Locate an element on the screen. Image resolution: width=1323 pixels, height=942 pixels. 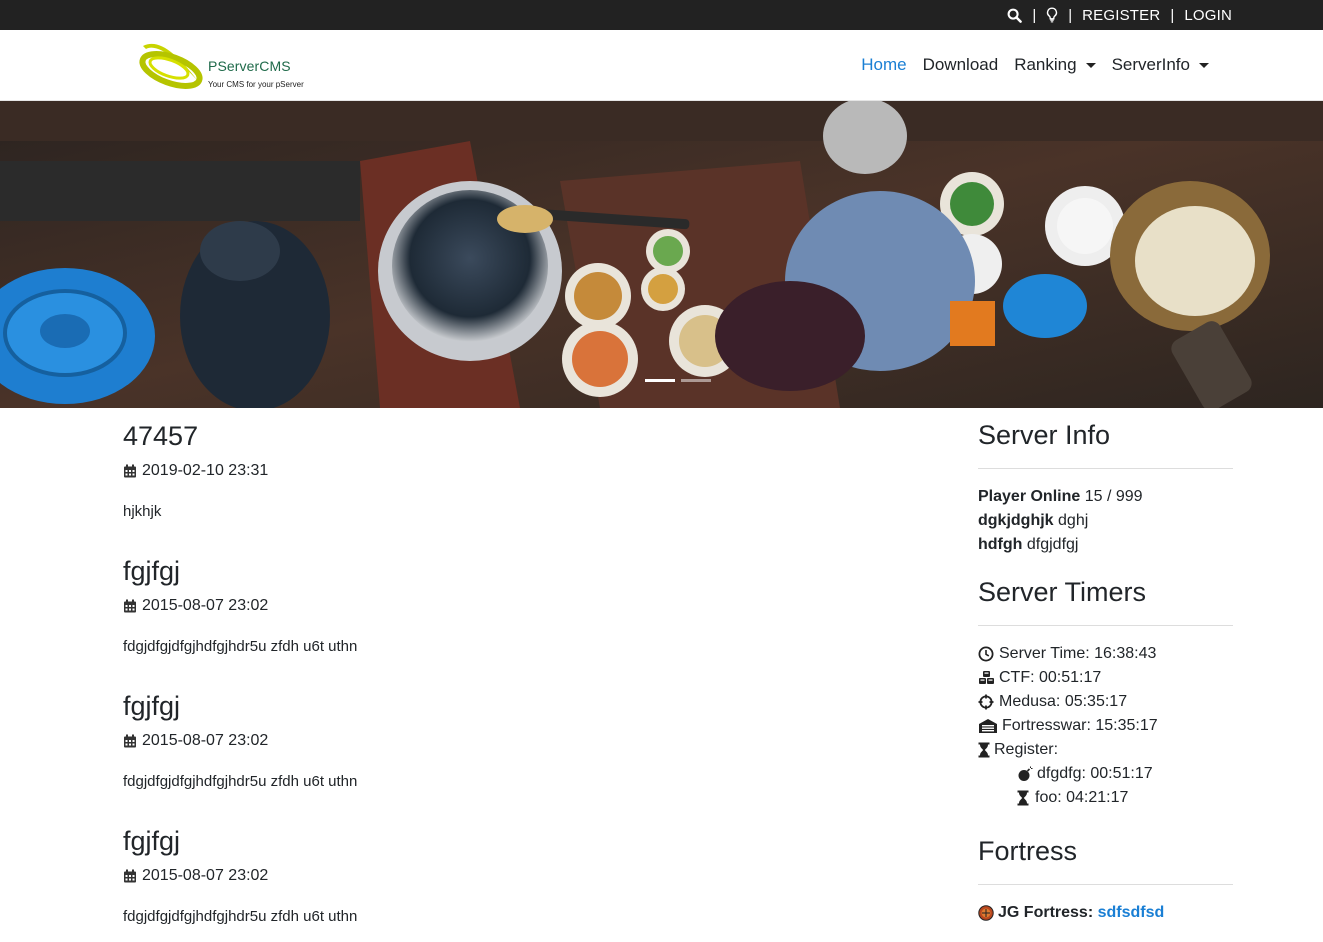
timer-fortresswar: Fortresswar: 15:35:17 is located at coordinates (1105, 726).